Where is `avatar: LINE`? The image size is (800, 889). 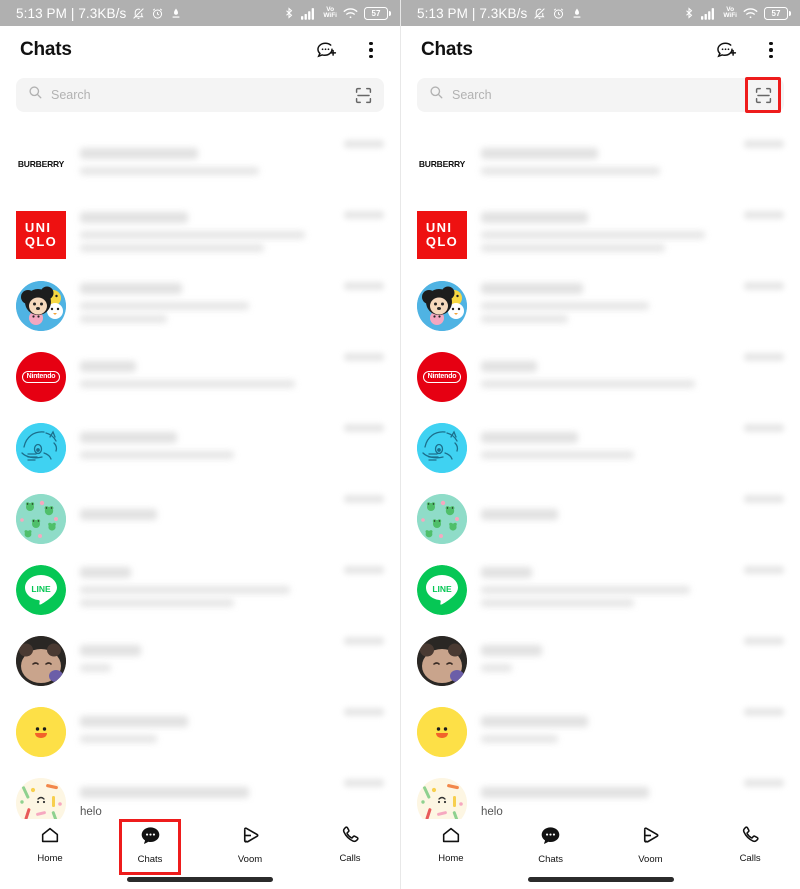
avatar: LINE is located at coordinates (442, 589).